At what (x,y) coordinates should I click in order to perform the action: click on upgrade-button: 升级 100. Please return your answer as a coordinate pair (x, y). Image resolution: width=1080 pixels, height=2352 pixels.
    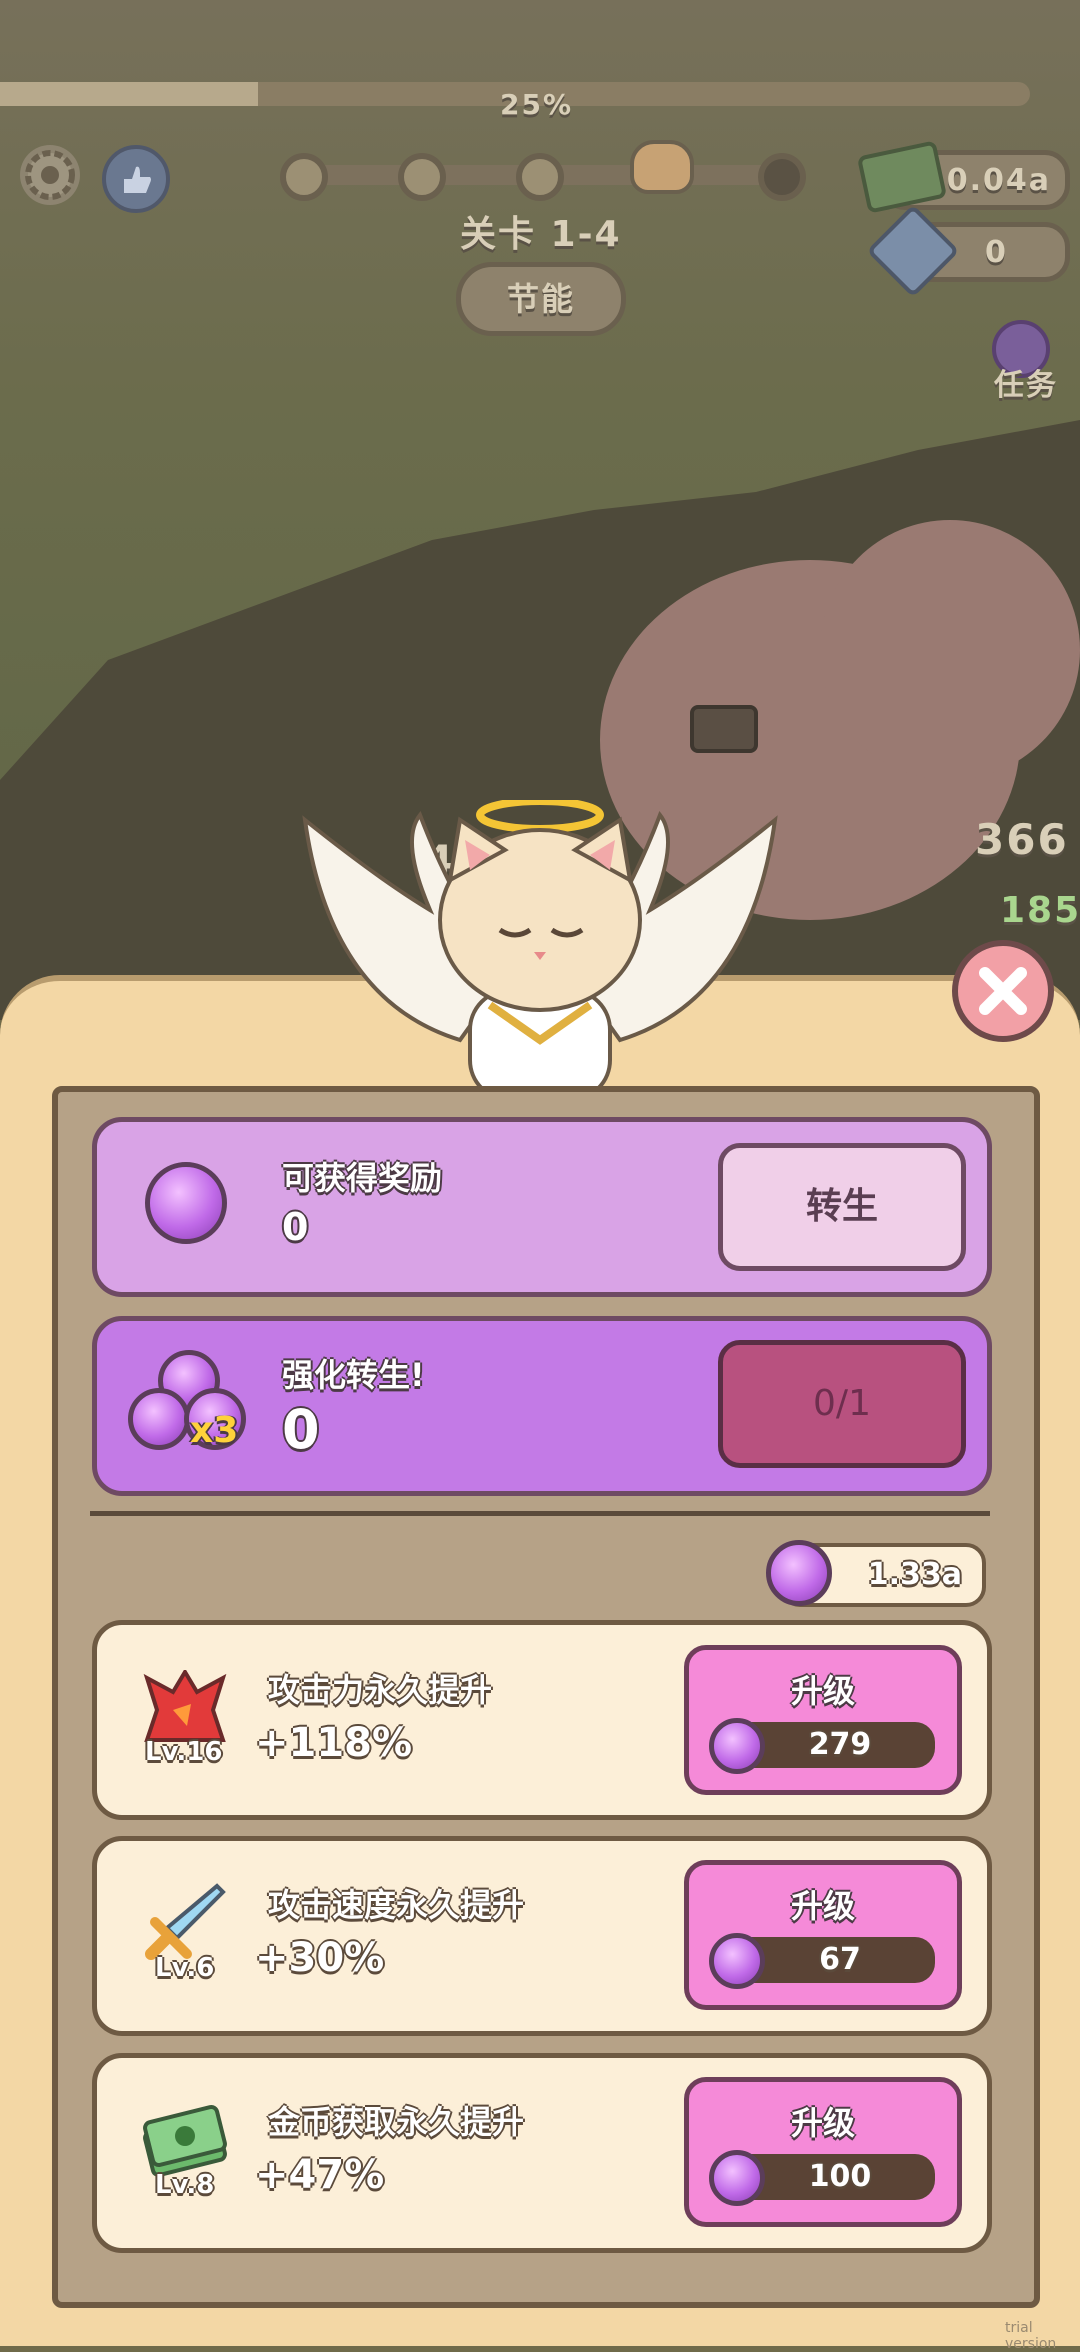
    Looking at the image, I should click on (823, 2152).